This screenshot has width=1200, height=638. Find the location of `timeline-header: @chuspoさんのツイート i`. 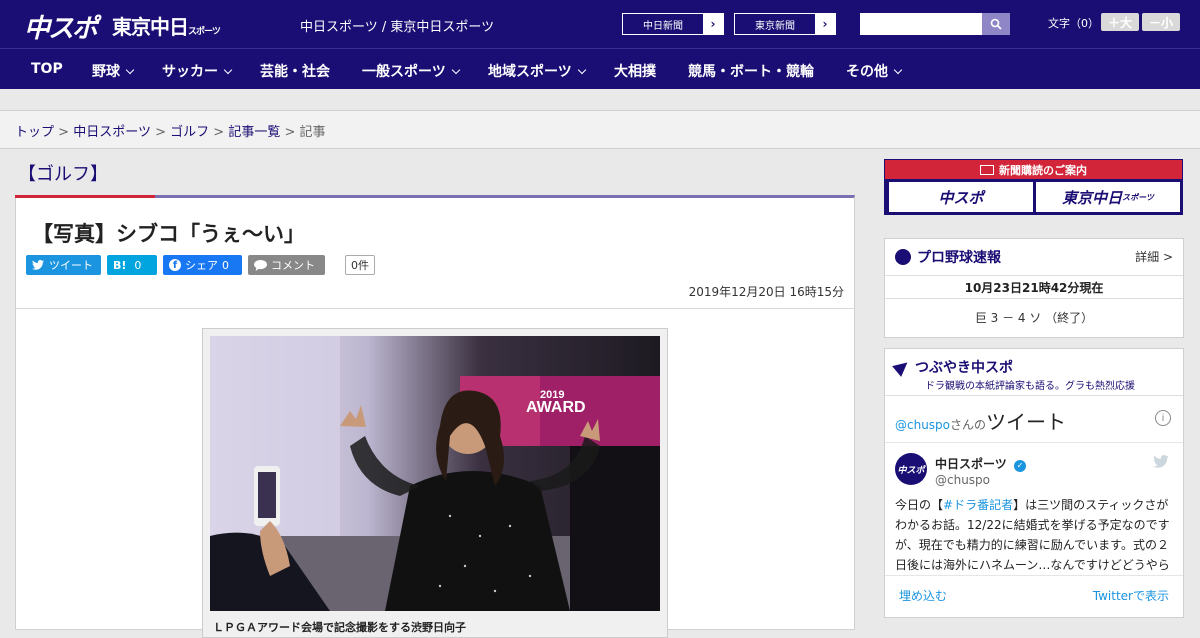

timeline-header: @chuspoさんのツイート i is located at coordinates (1034, 419).